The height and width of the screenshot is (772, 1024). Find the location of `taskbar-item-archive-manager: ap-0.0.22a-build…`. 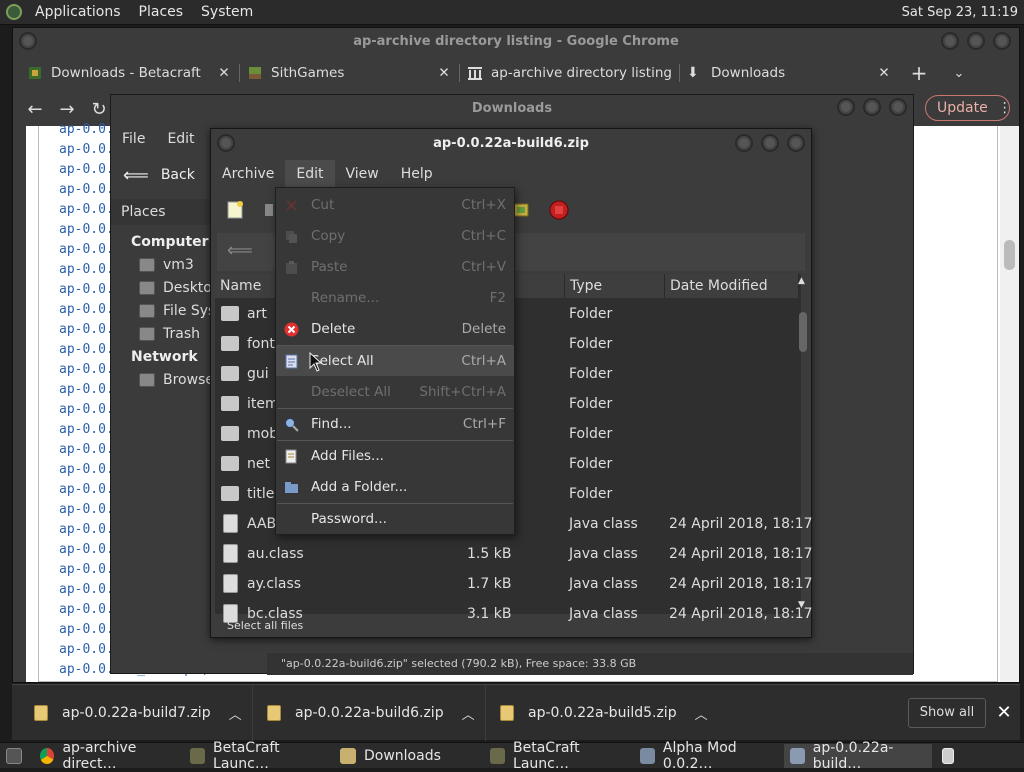

taskbar-item-archive-manager: ap-0.0.22a-build… is located at coordinates (858, 756).